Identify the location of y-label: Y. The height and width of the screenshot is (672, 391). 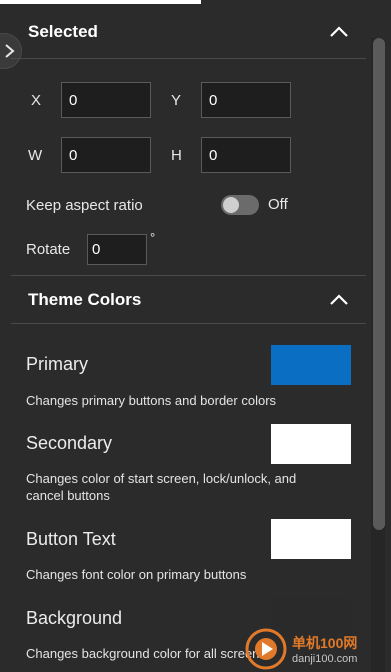
(176, 100).